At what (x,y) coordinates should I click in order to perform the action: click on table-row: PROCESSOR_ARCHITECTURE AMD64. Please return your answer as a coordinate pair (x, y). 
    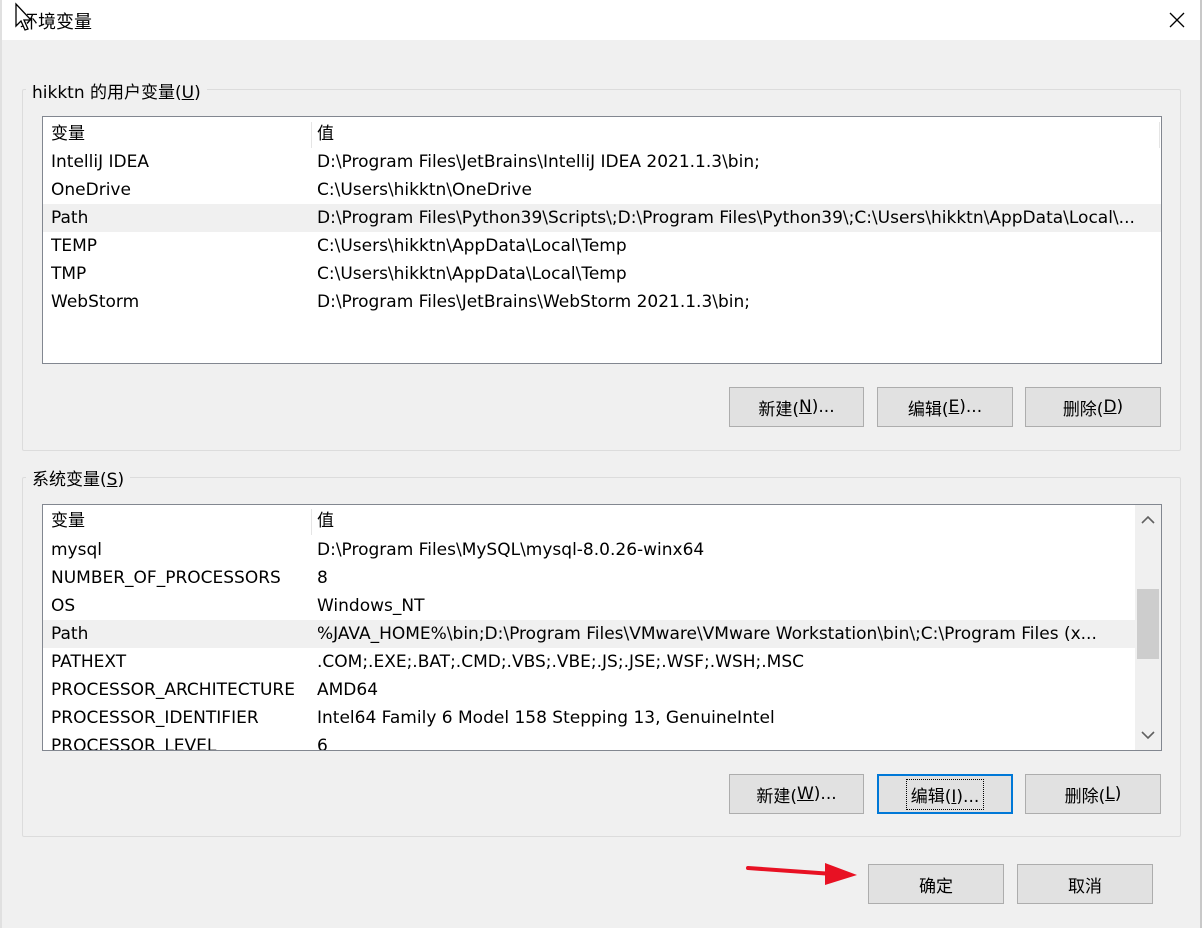
    Looking at the image, I should click on (589, 690).